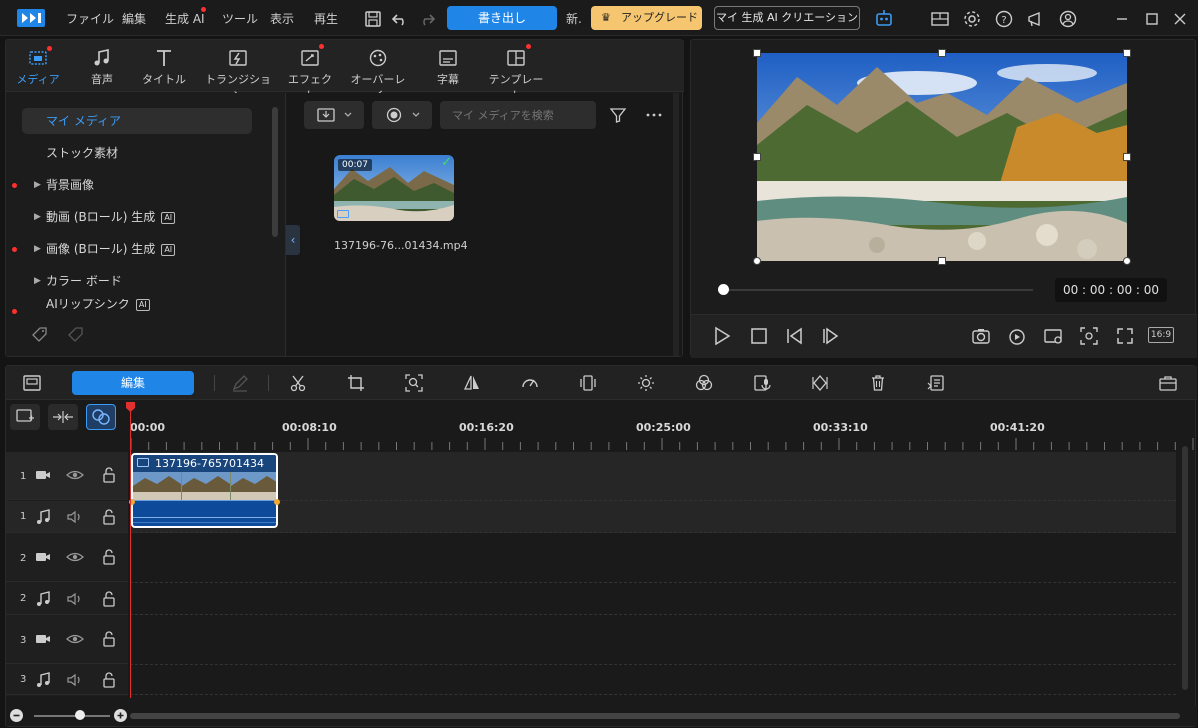 This screenshot has width=1198, height=728. What do you see at coordinates (646, 18) in the screenshot?
I see `upgrade-button: ♛ アップグレード` at bounding box center [646, 18].